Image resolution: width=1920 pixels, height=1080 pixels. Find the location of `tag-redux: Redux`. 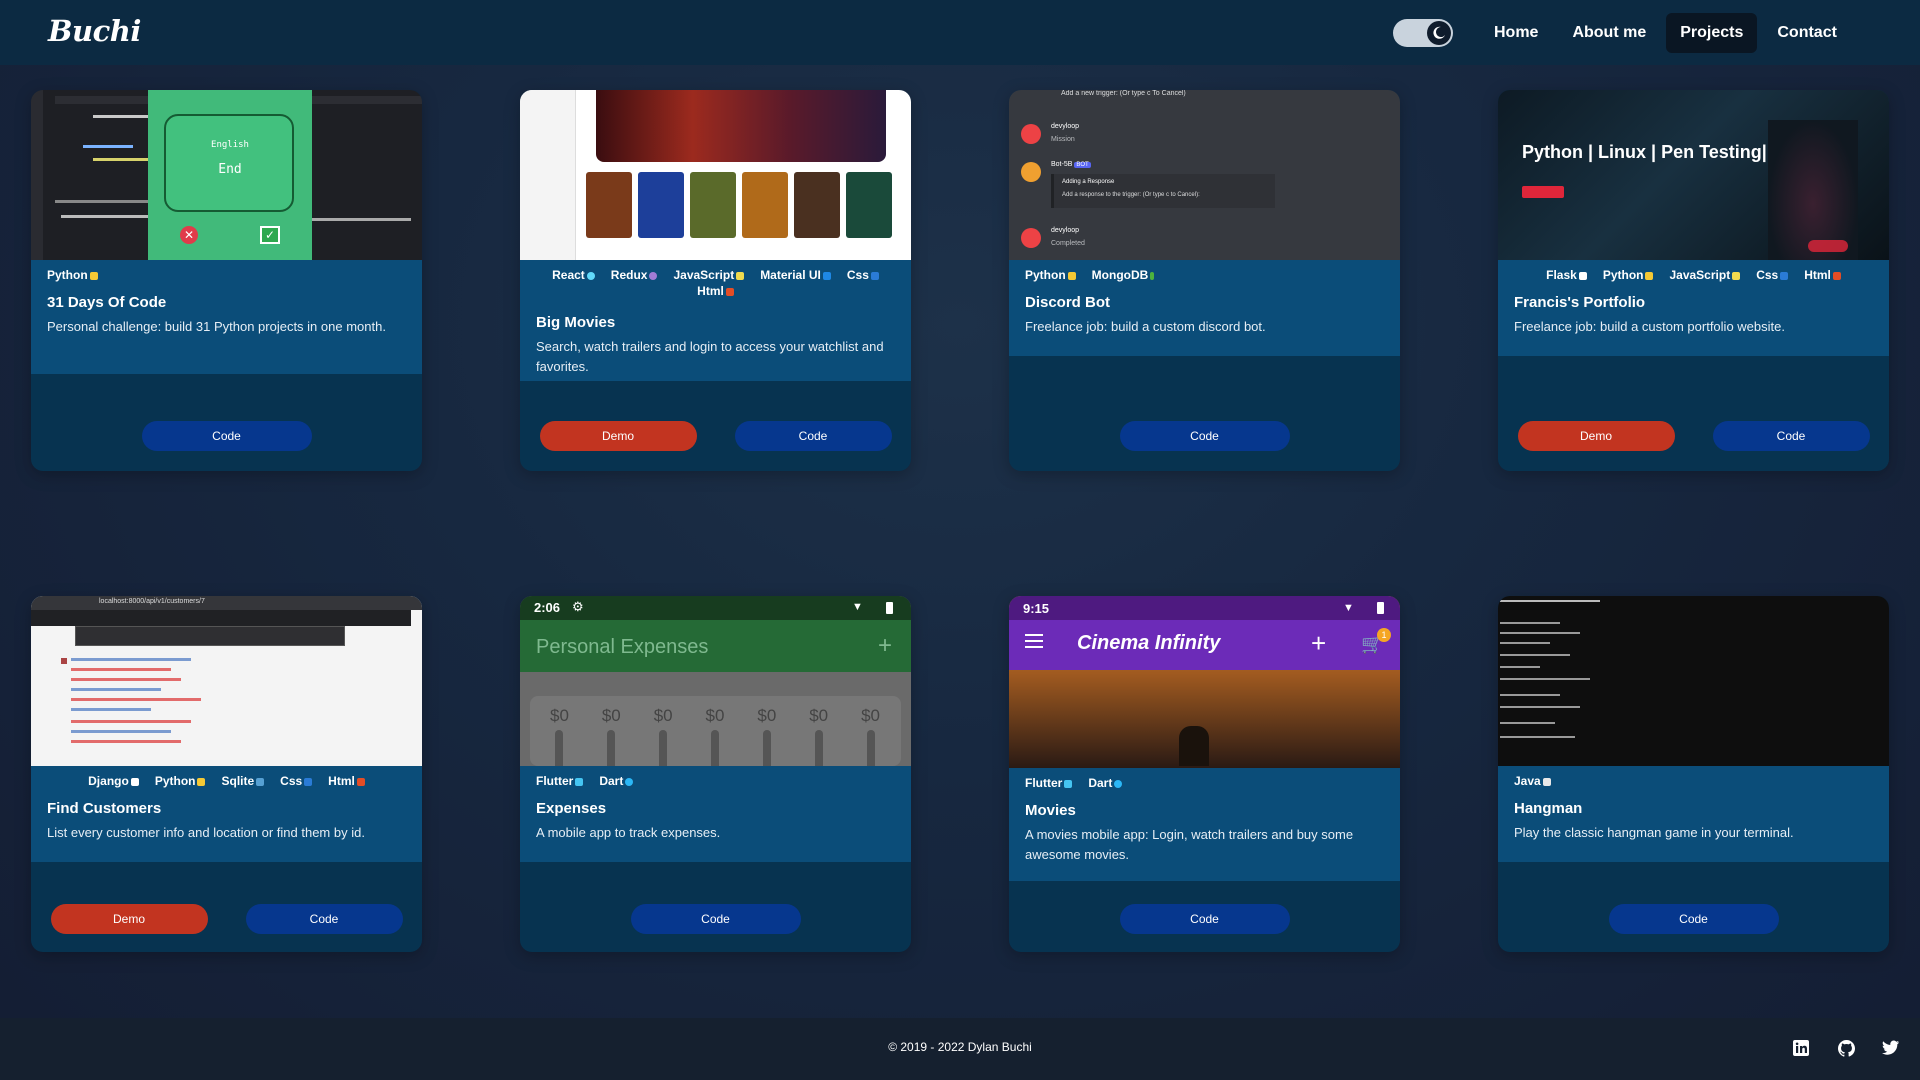

tag-redux: Redux is located at coordinates (634, 275).